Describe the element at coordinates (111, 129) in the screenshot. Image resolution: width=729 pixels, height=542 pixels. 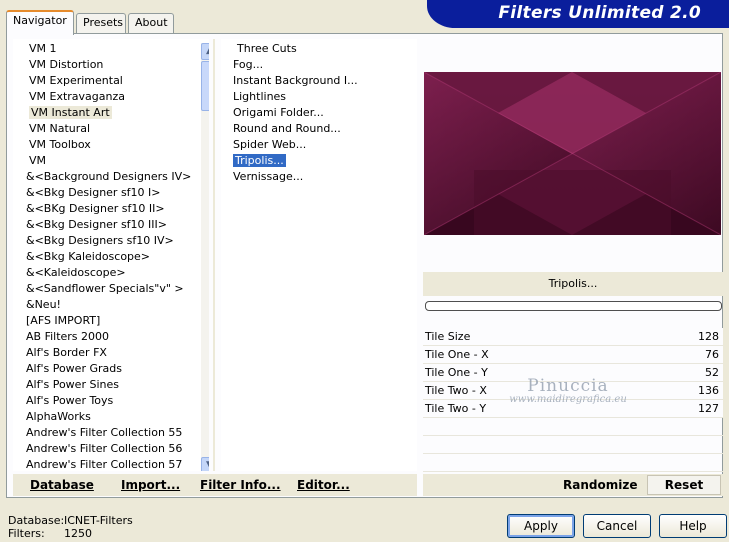
I see `category-item: VM Natural` at that location.